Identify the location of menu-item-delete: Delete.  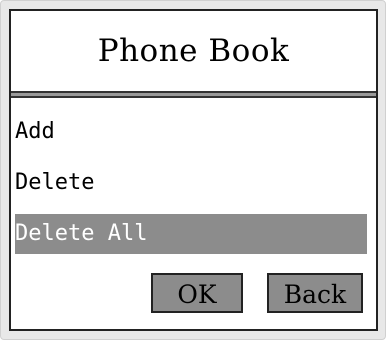
(191, 183).